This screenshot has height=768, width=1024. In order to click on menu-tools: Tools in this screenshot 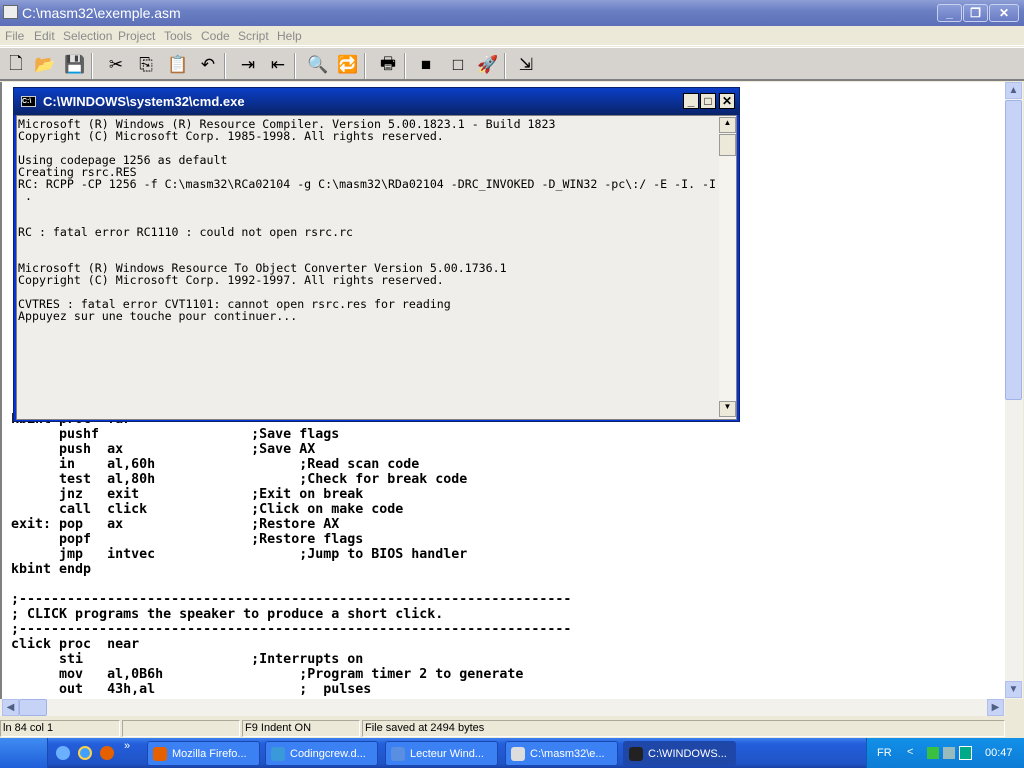, I will do `click(178, 36)`.